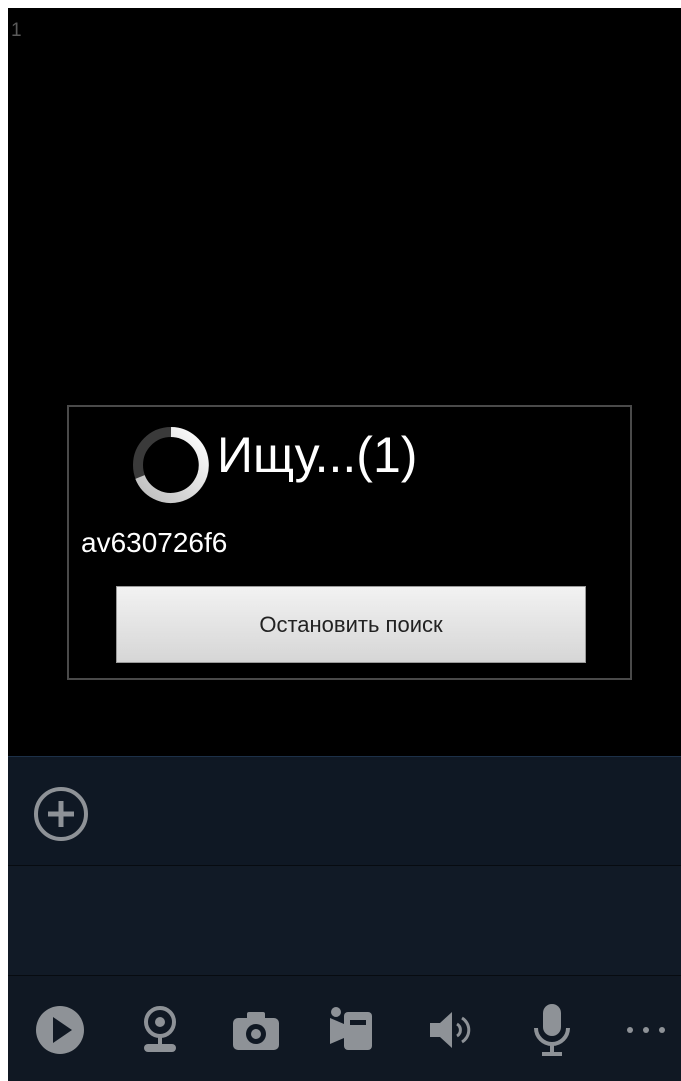 The image size is (681, 1081). Describe the element at coordinates (61, 814) in the screenshot. I see `plus-circle-icon` at that location.